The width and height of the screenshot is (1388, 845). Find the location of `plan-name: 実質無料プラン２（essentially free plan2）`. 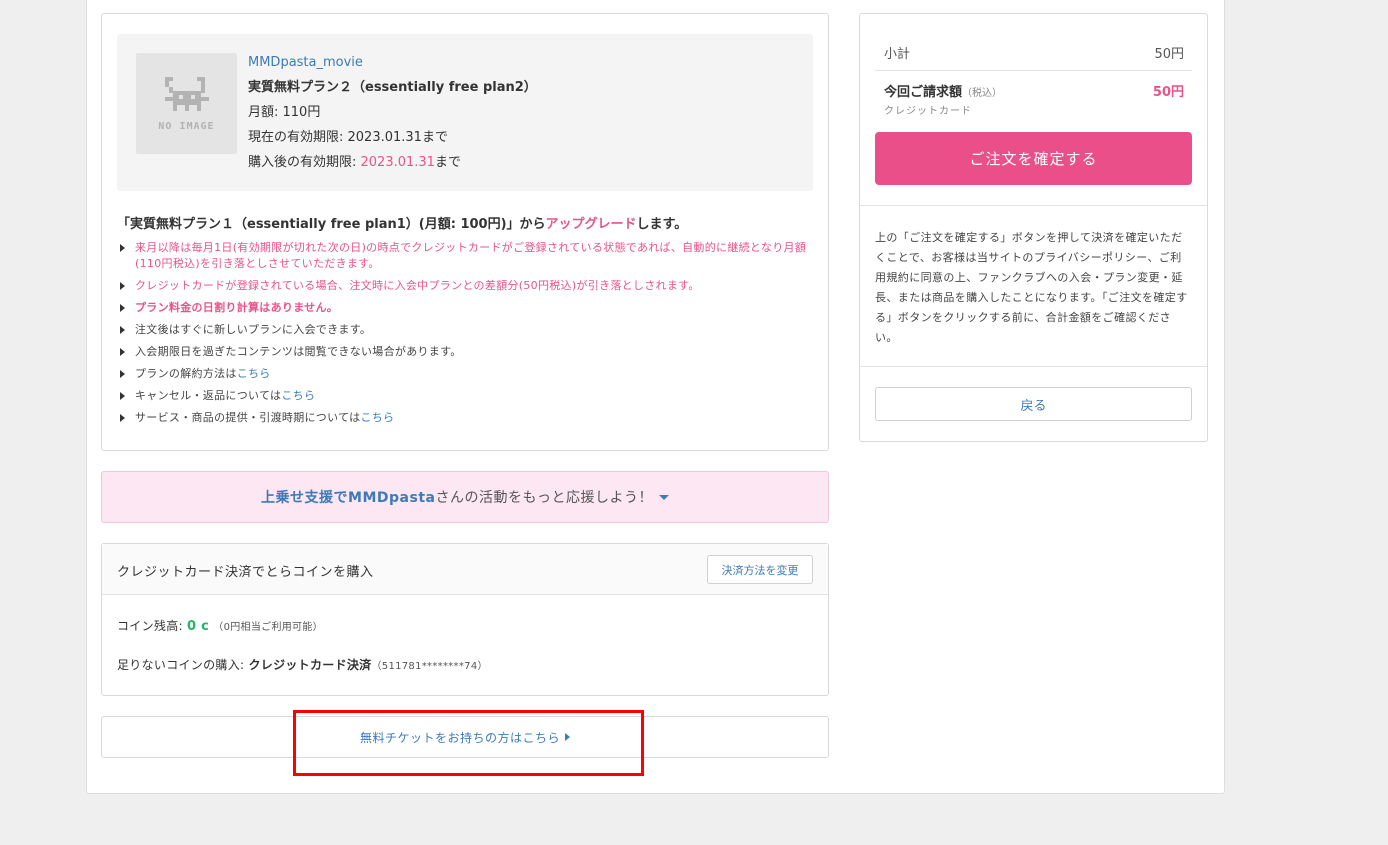

plan-name: 実質無料プラン２（essentially free plan2） is located at coordinates (392, 87).